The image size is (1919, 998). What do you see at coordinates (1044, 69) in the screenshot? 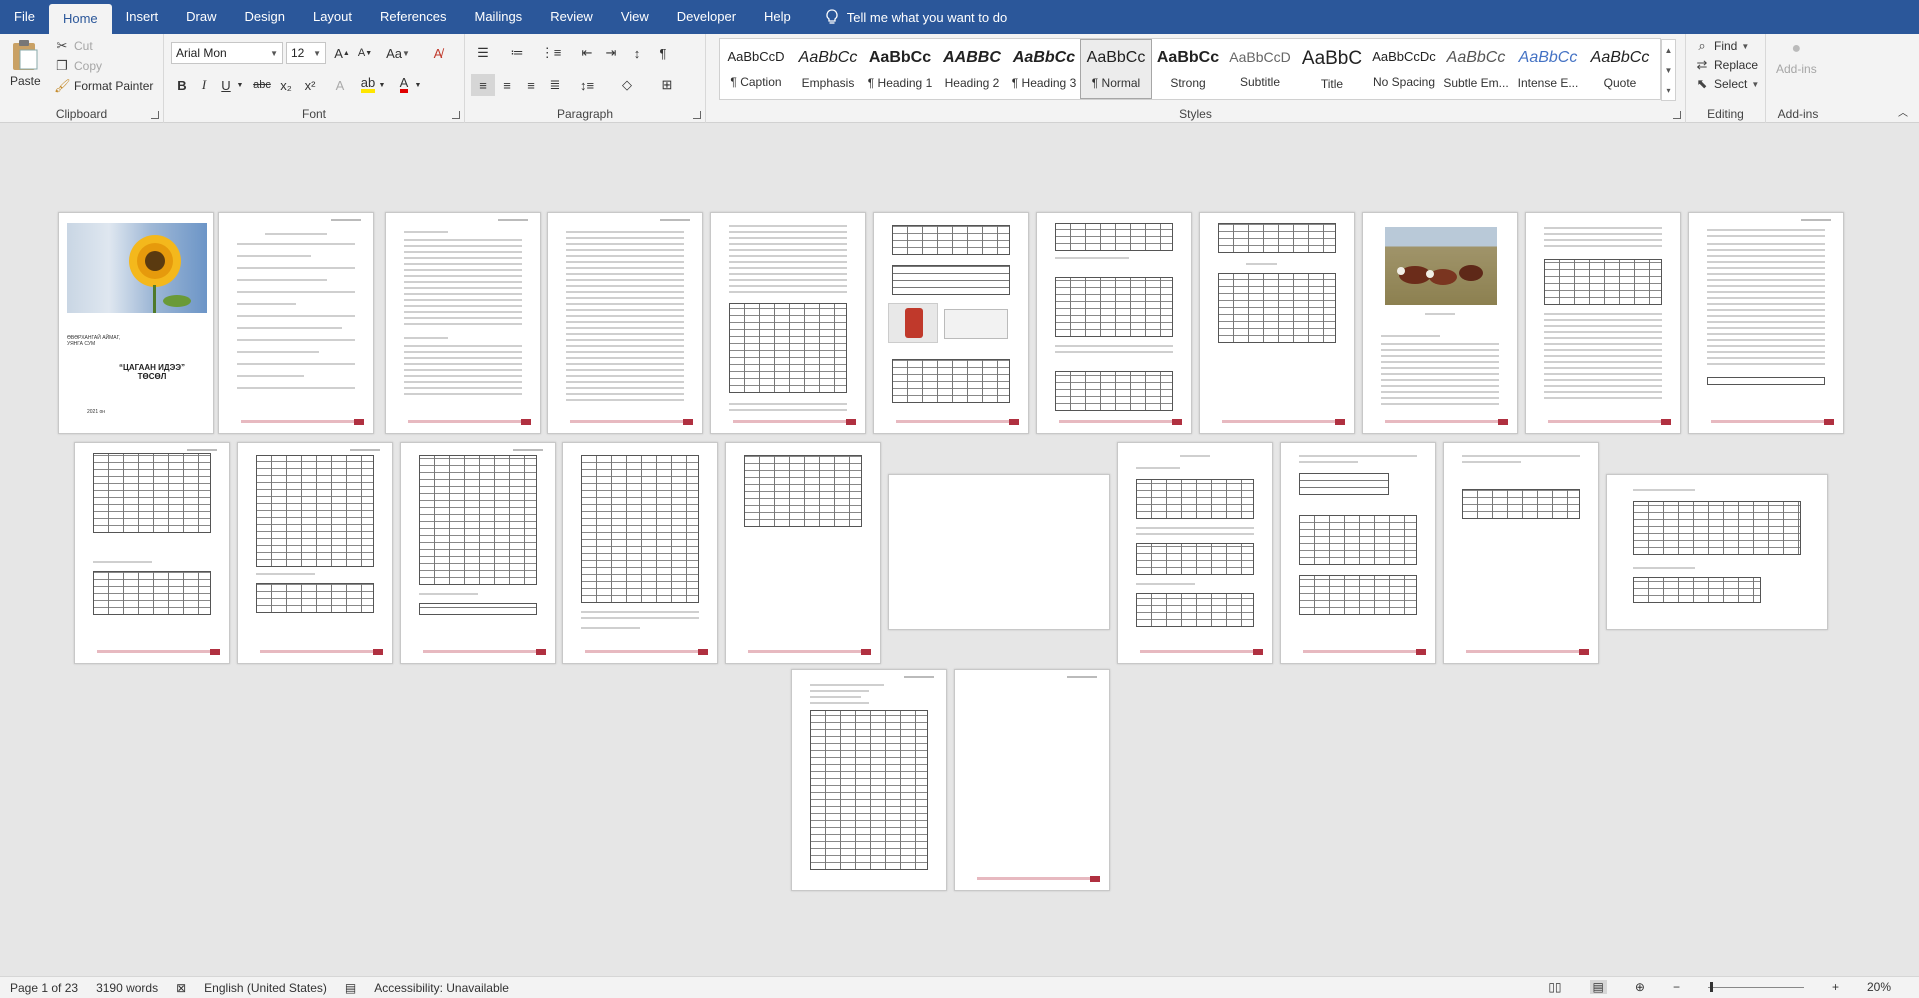
I see `style-heading-3: AaBbCc ¶ Heading 3` at bounding box center [1044, 69].